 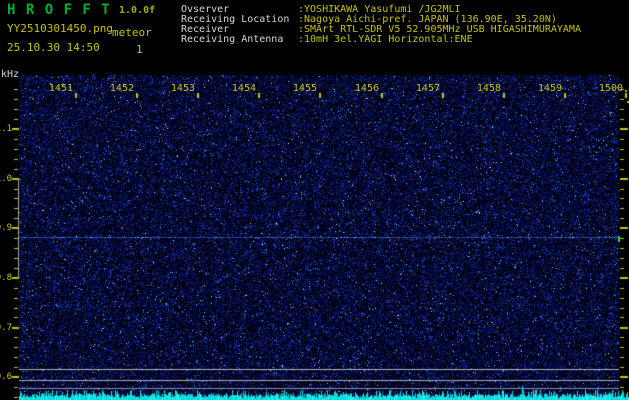 What do you see at coordinates (235, 19) in the screenshot?
I see `info-label: Receiving Location` at bounding box center [235, 19].